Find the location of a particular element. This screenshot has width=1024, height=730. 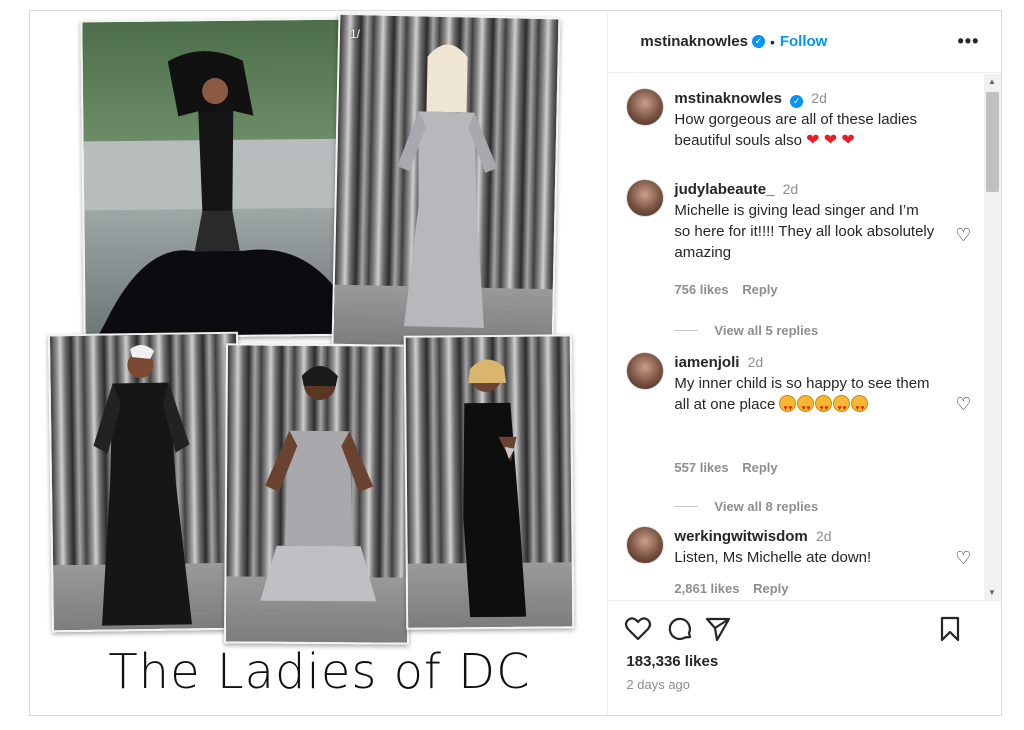

comment-username: mstinaknowles is located at coordinates (728, 98).